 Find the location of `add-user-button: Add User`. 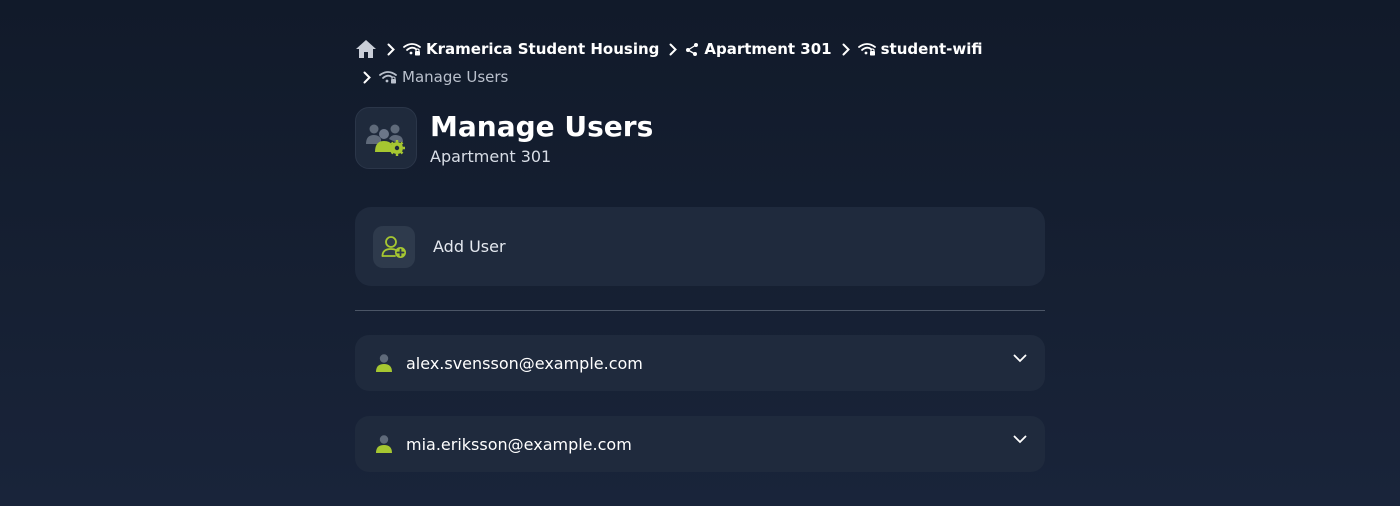

add-user-button: Add User is located at coordinates (700, 246).